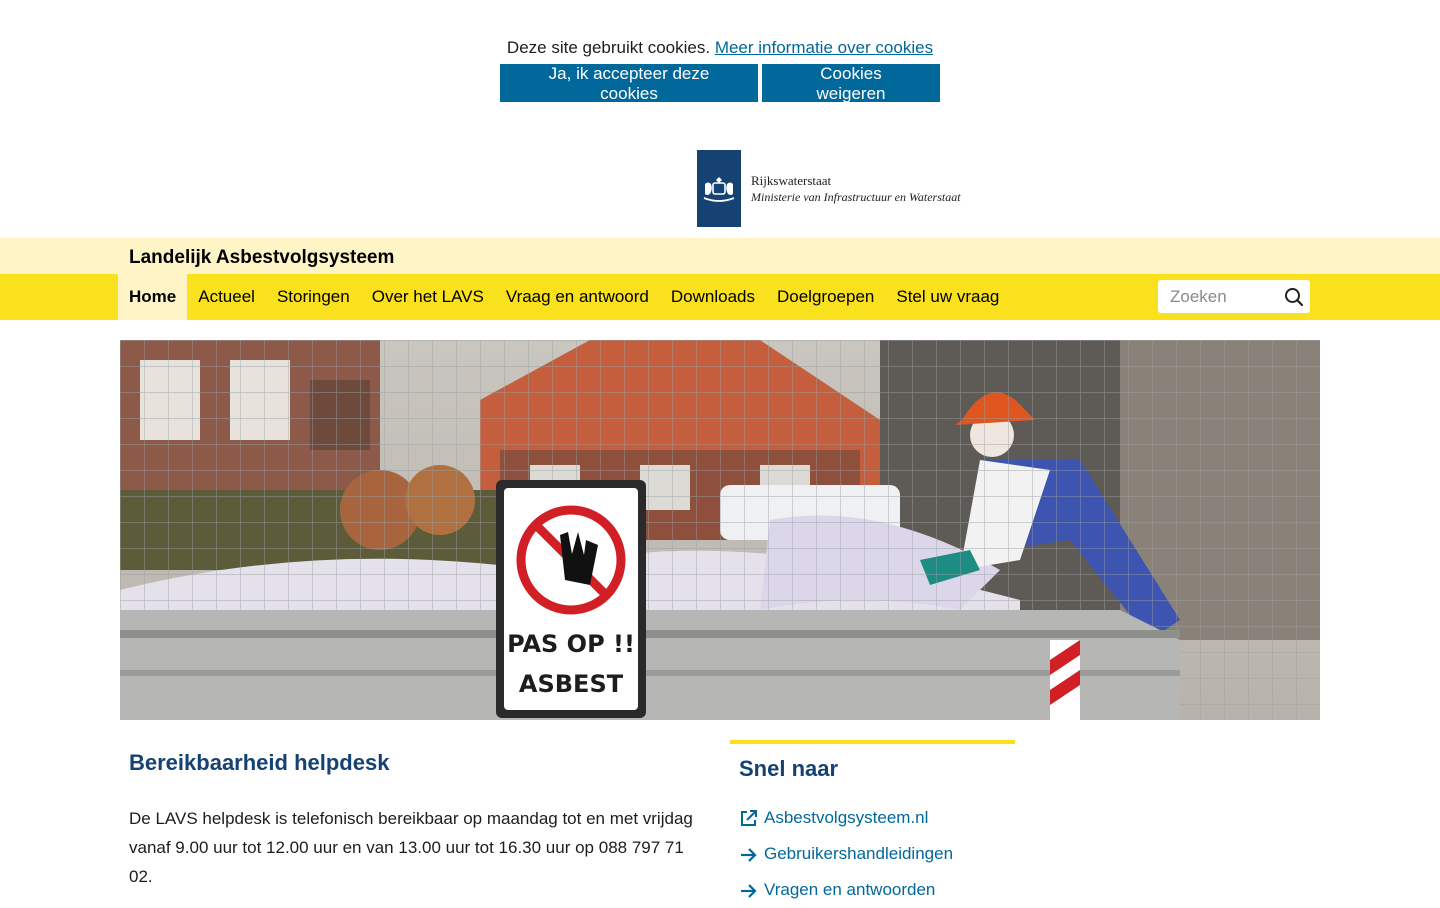 The width and height of the screenshot is (1440, 908). I want to click on site-title: Landelijk Asbestvolgsysteem, so click(261, 258).